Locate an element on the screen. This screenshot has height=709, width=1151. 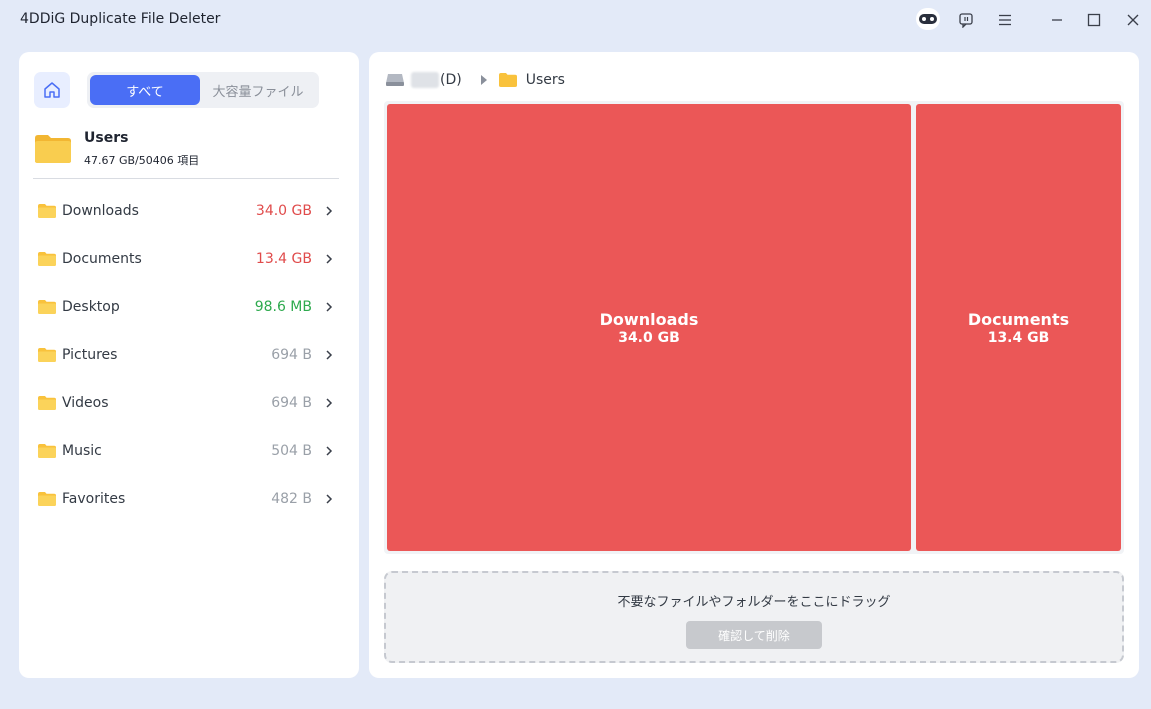
folder-row: Music 504 B is located at coordinates (189, 452).